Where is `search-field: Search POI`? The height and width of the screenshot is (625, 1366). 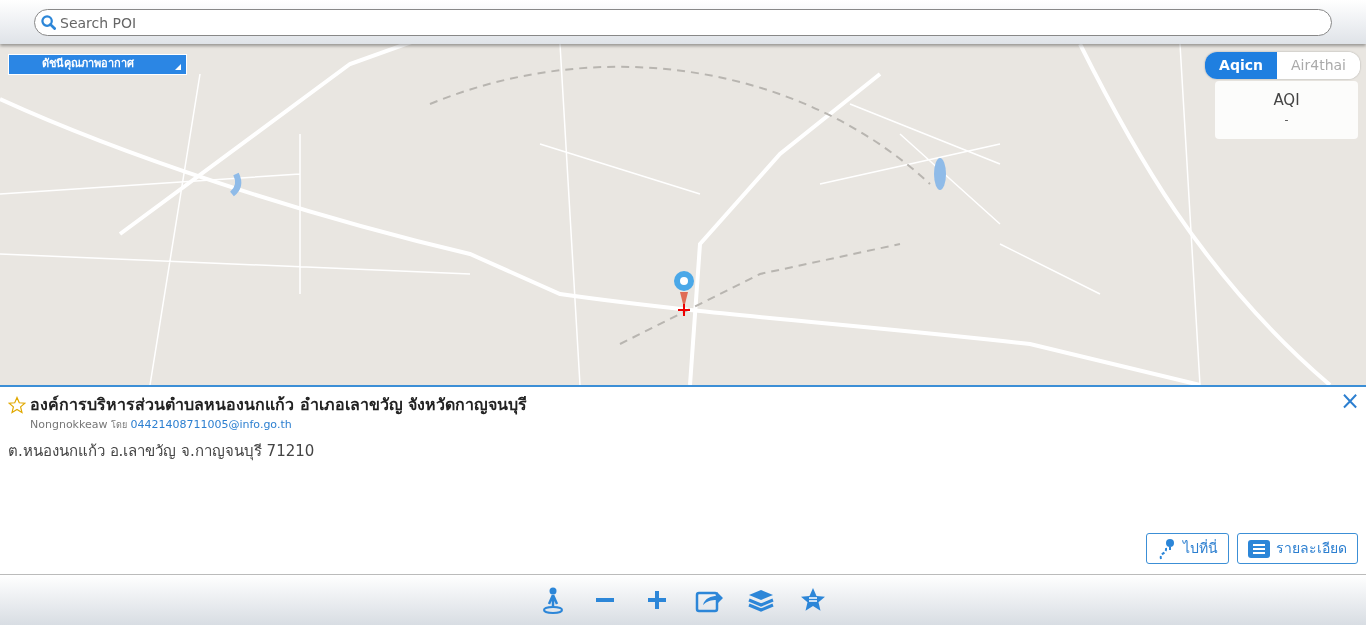
search-field: Search POI is located at coordinates (683, 22).